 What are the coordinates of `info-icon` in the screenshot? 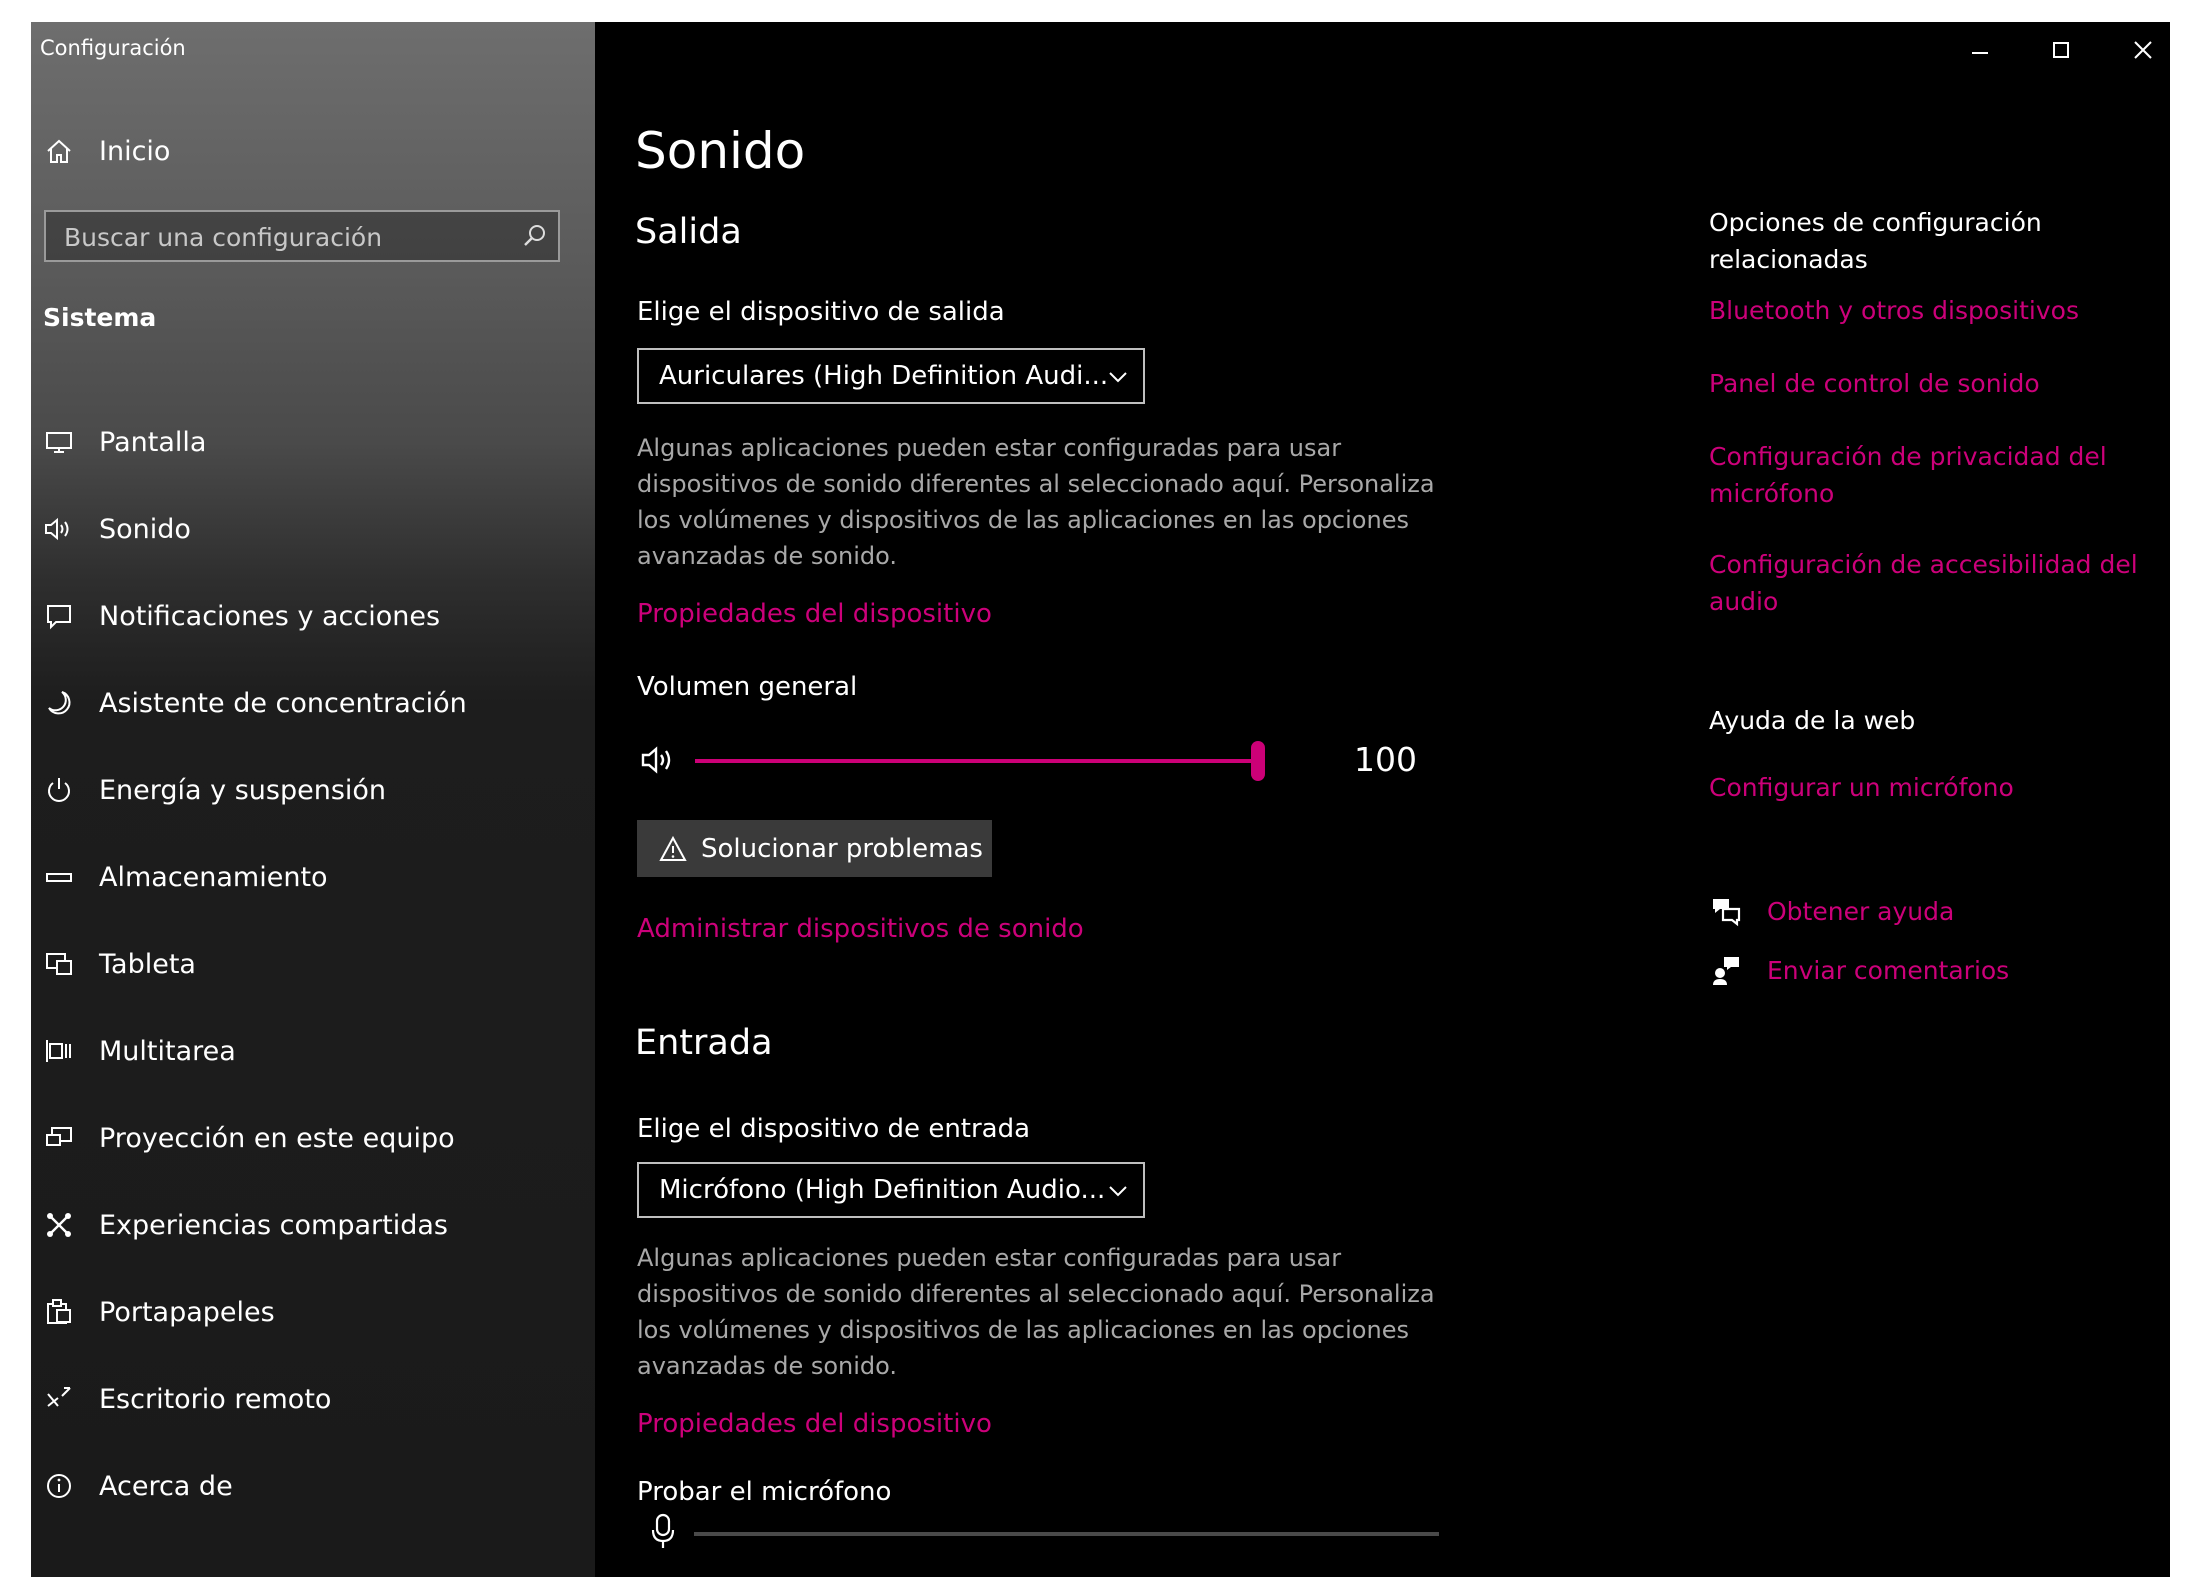 It's located at (59, 1486).